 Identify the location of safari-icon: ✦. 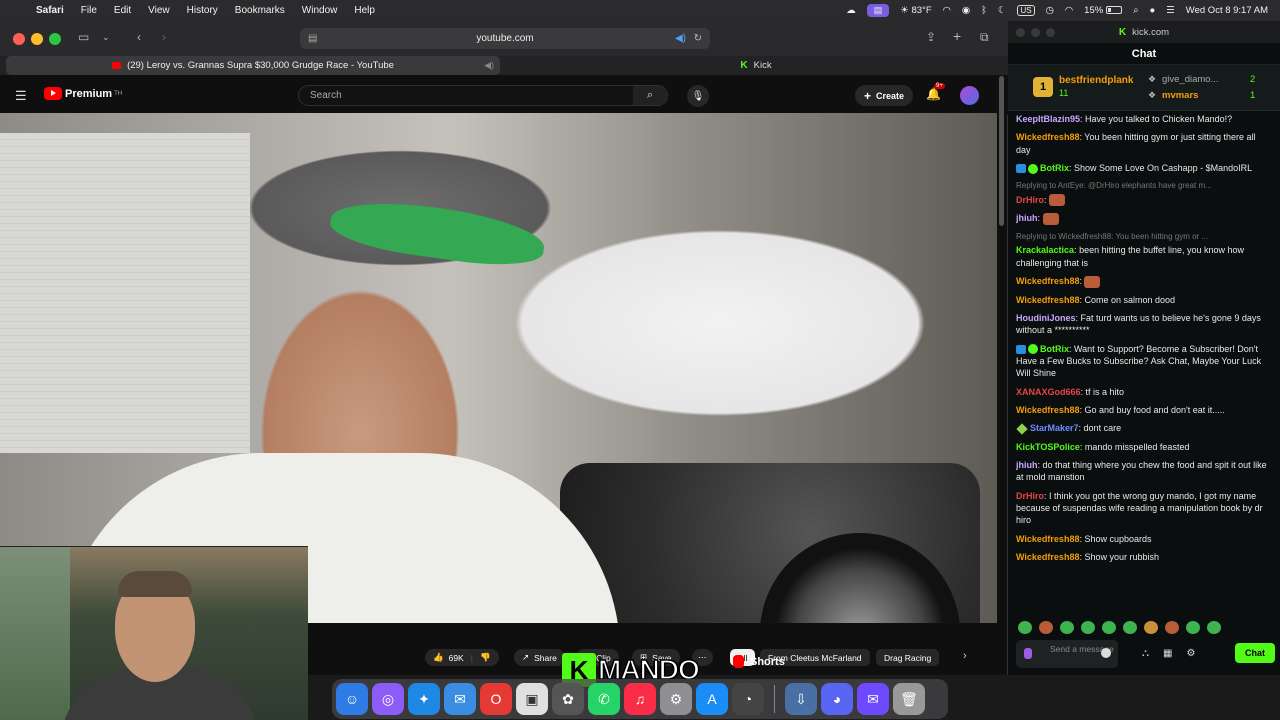
(424, 699).